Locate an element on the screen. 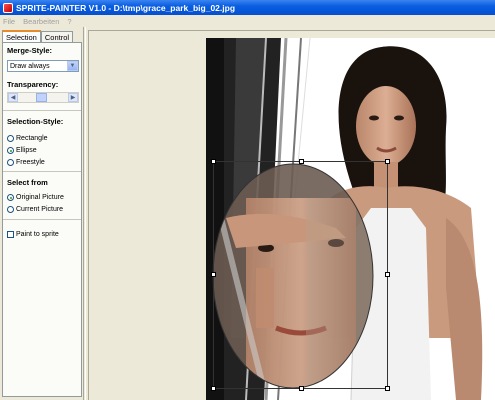 The width and height of the screenshot is (495, 400). merge-style-select: Draw always ▼ is located at coordinates (43, 66).